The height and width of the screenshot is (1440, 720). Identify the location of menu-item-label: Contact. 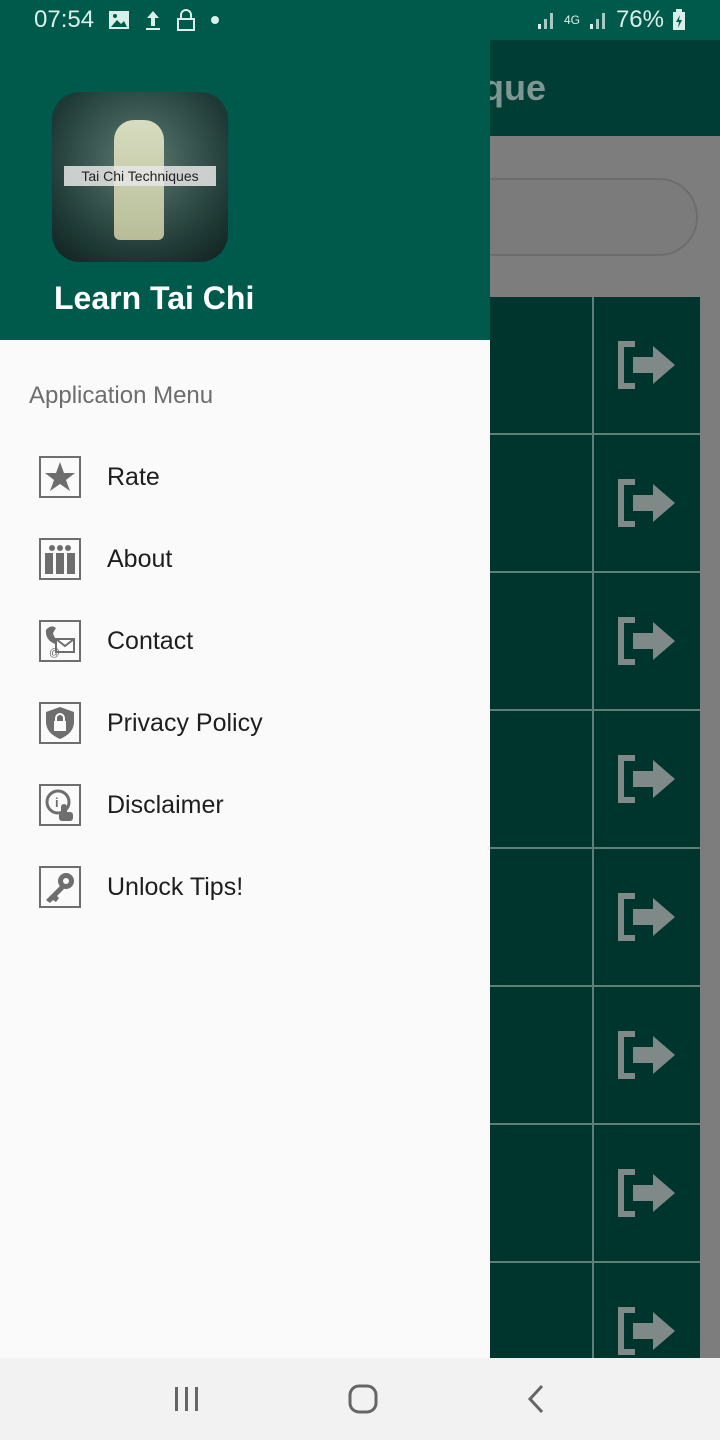
(150, 640).